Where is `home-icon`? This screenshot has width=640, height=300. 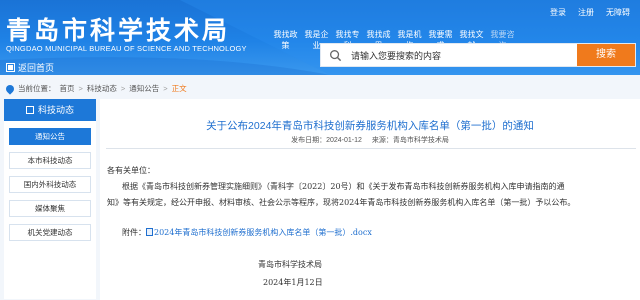
home-icon is located at coordinates (10, 67).